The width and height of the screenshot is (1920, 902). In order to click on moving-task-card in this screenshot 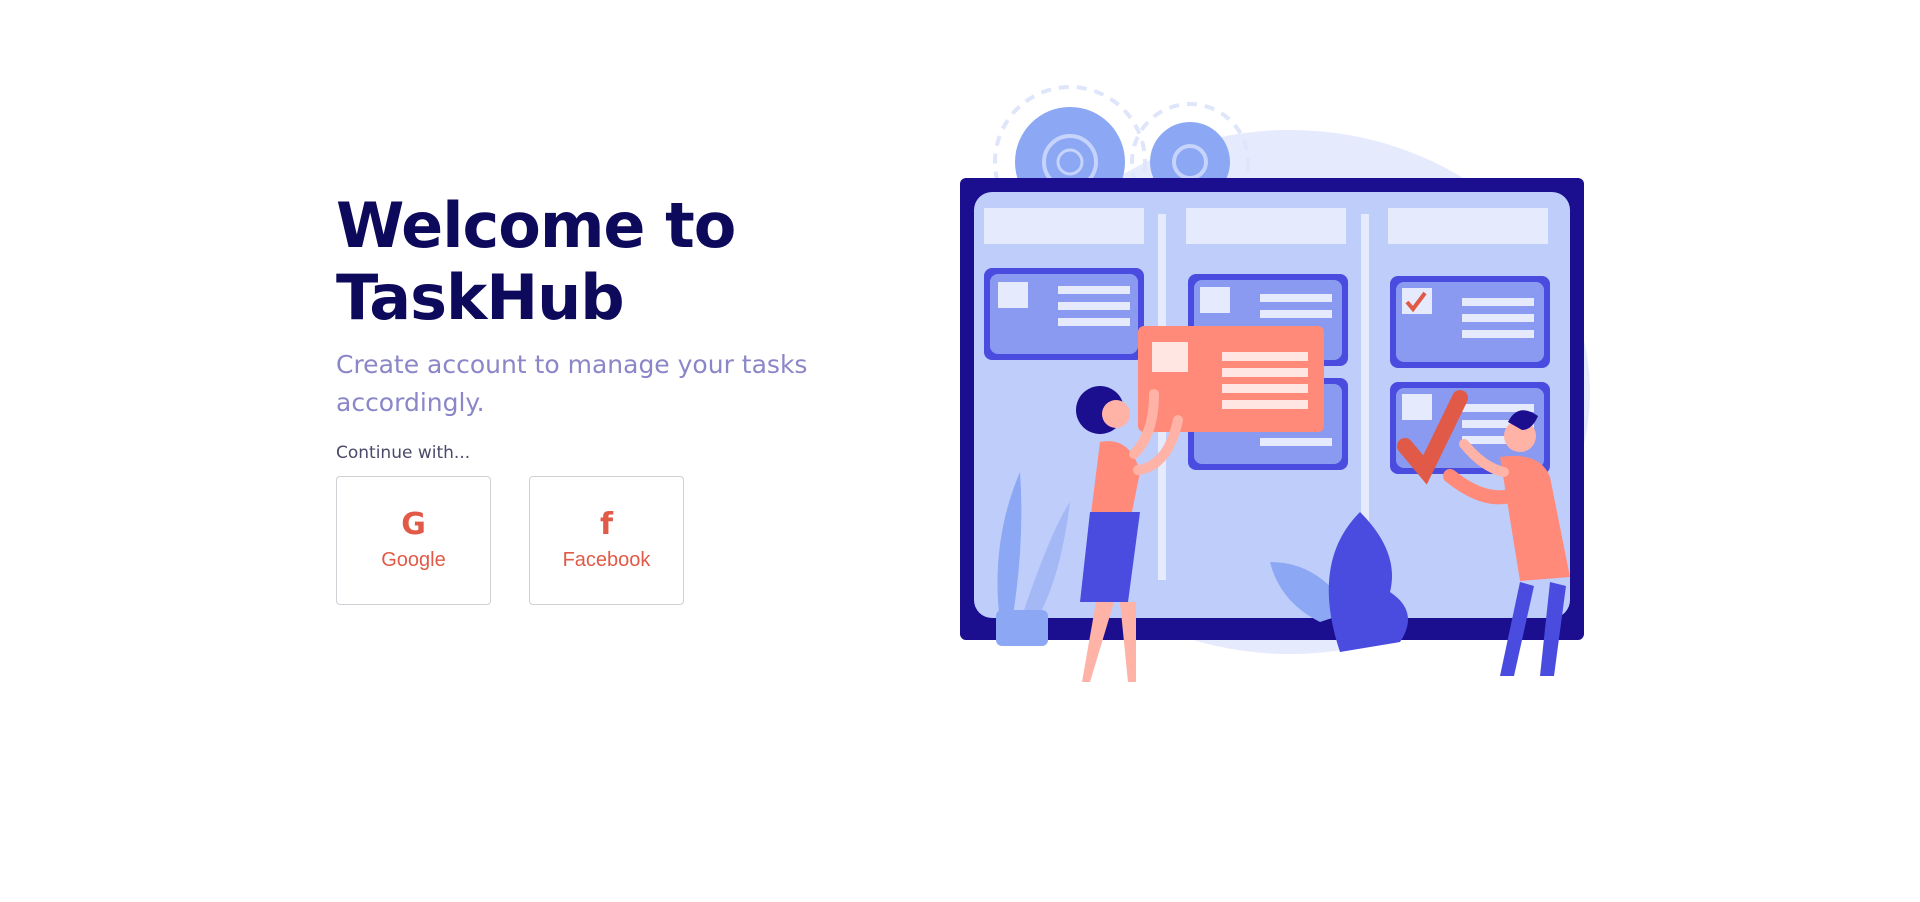, I will do `click(1231, 379)`.